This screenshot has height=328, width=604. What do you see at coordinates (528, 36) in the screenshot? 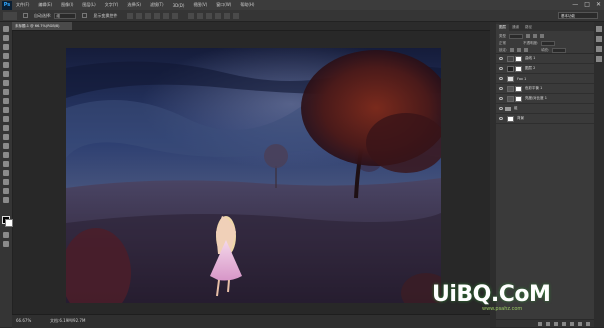
I see `filter-pixel-icon` at bounding box center [528, 36].